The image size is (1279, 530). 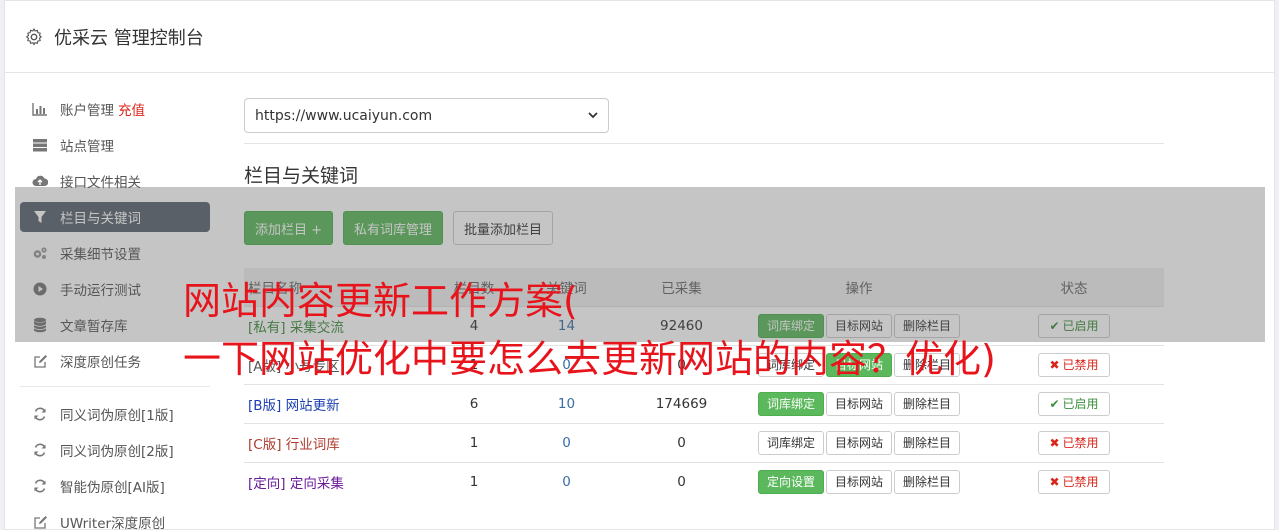 What do you see at coordinates (790, 481) in the screenshot?
I see `lexicon-bind-button: 定向设置` at bounding box center [790, 481].